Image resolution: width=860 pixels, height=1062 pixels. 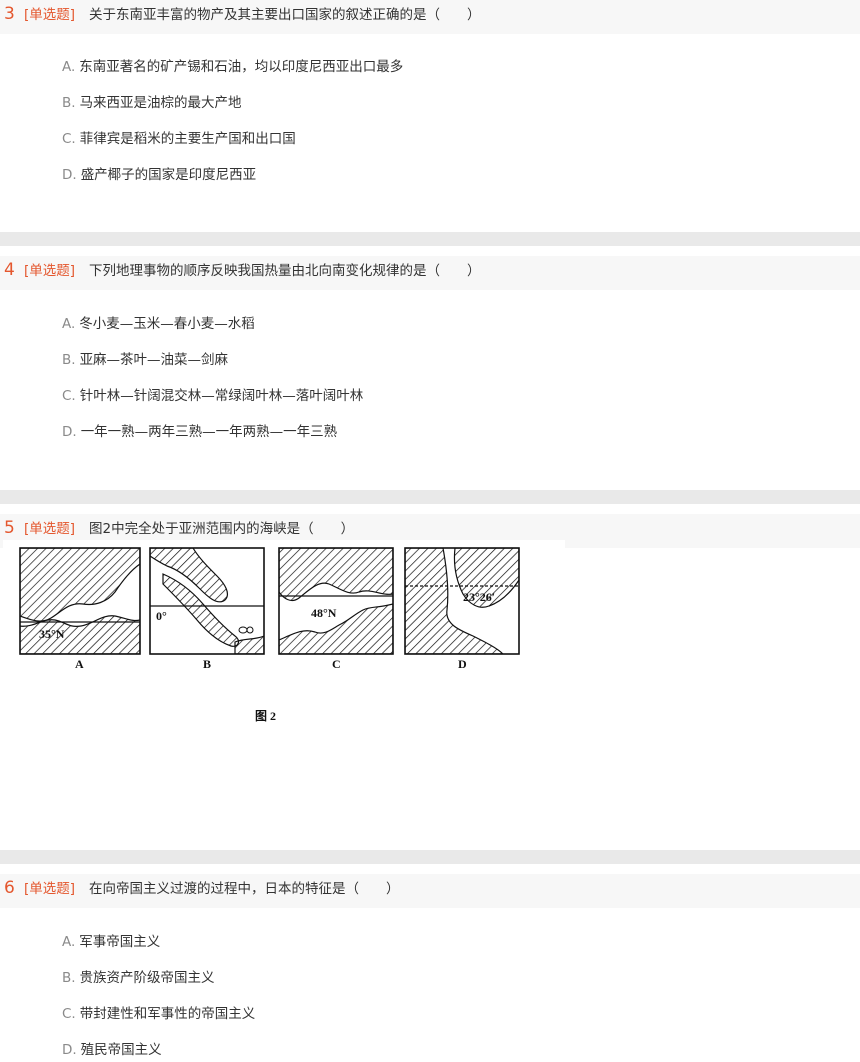 What do you see at coordinates (154, 360) in the screenshot?
I see `option-text: 亚麻—茶叶—油菜—剑麻` at bounding box center [154, 360].